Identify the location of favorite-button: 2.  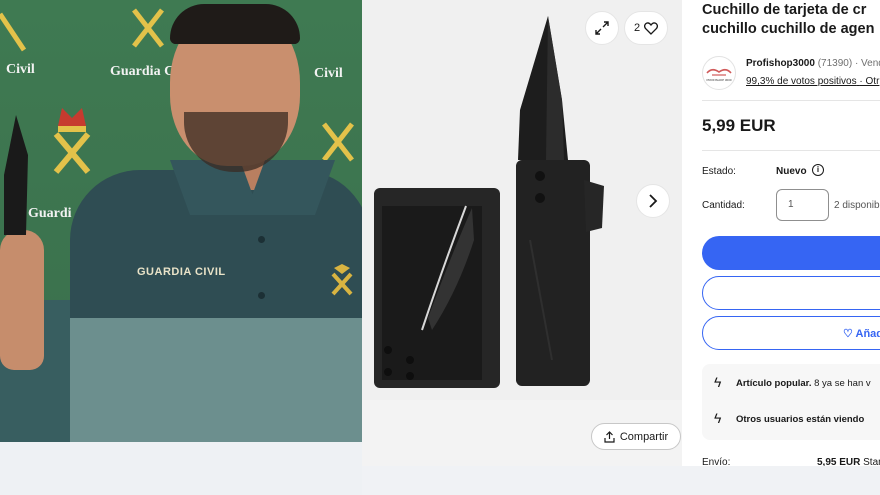
(646, 28).